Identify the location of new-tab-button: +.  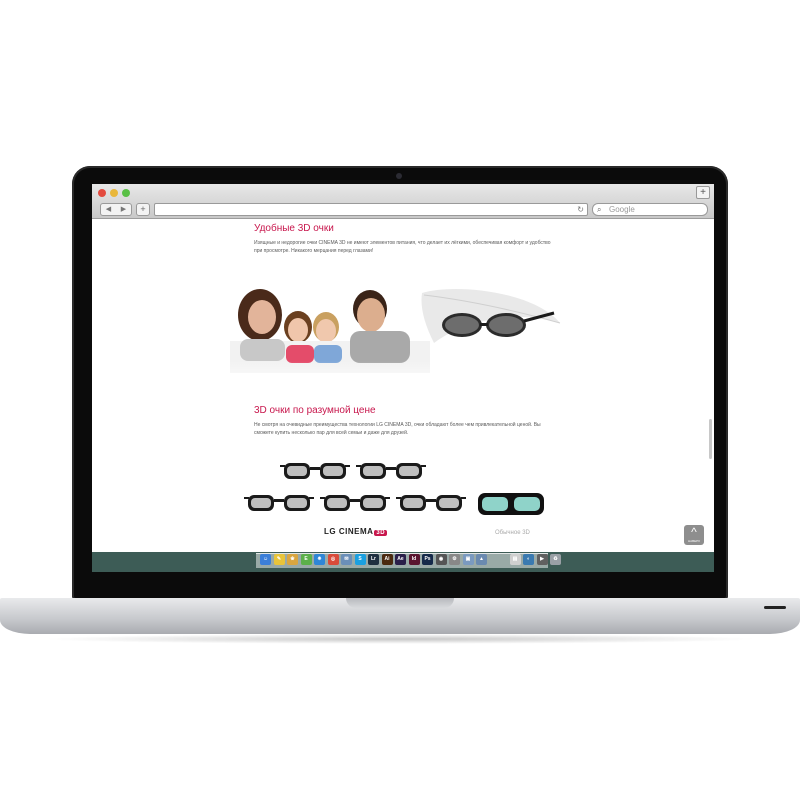
(143, 209).